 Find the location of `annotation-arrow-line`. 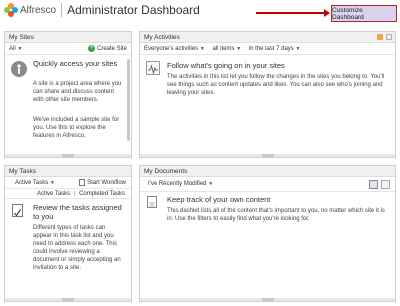

annotation-arrow-line is located at coordinates (291, 13).